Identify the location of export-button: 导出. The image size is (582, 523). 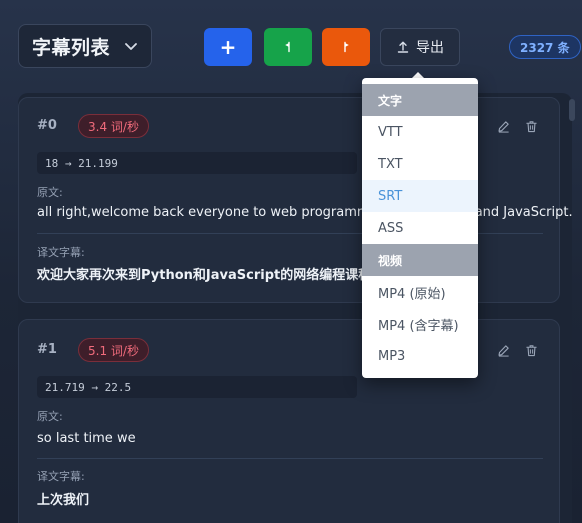
(420, 47).